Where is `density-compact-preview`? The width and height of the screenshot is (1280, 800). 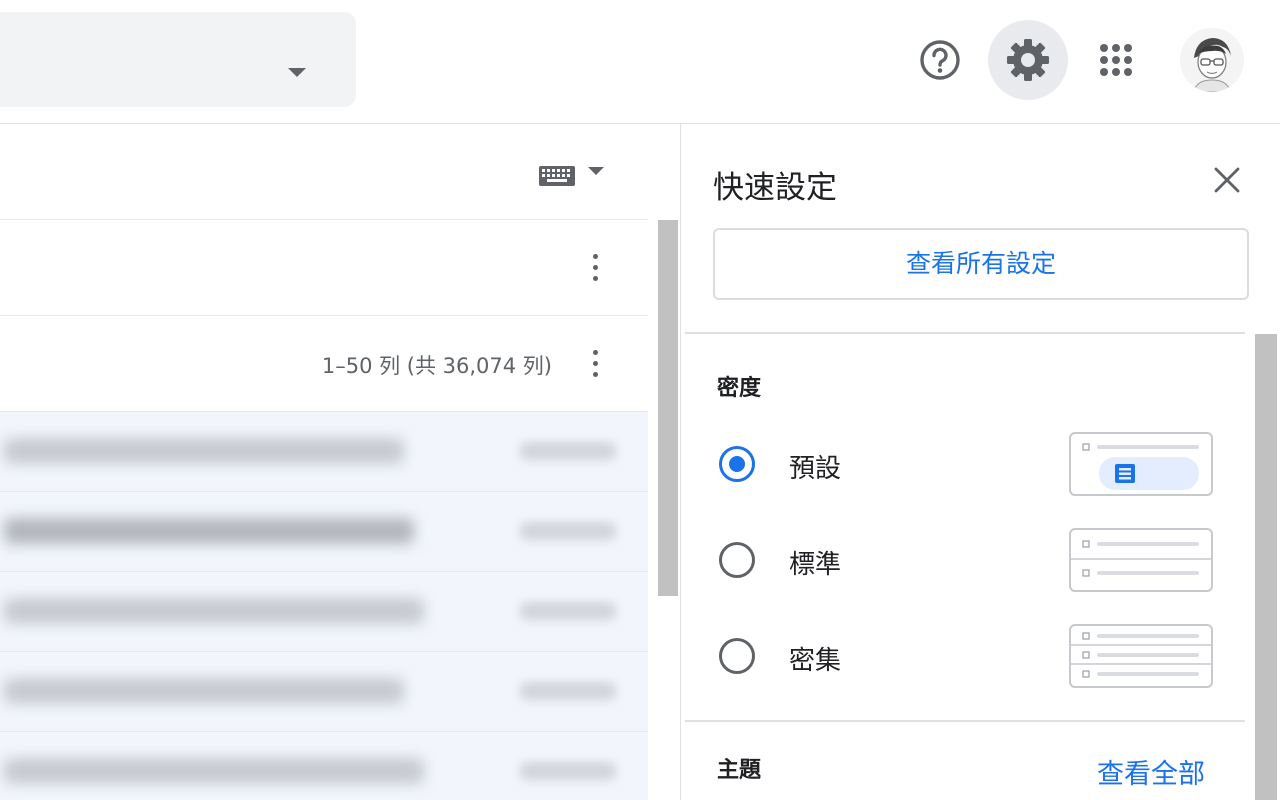 density-compact-preview is located at coordinates (1141, 656).